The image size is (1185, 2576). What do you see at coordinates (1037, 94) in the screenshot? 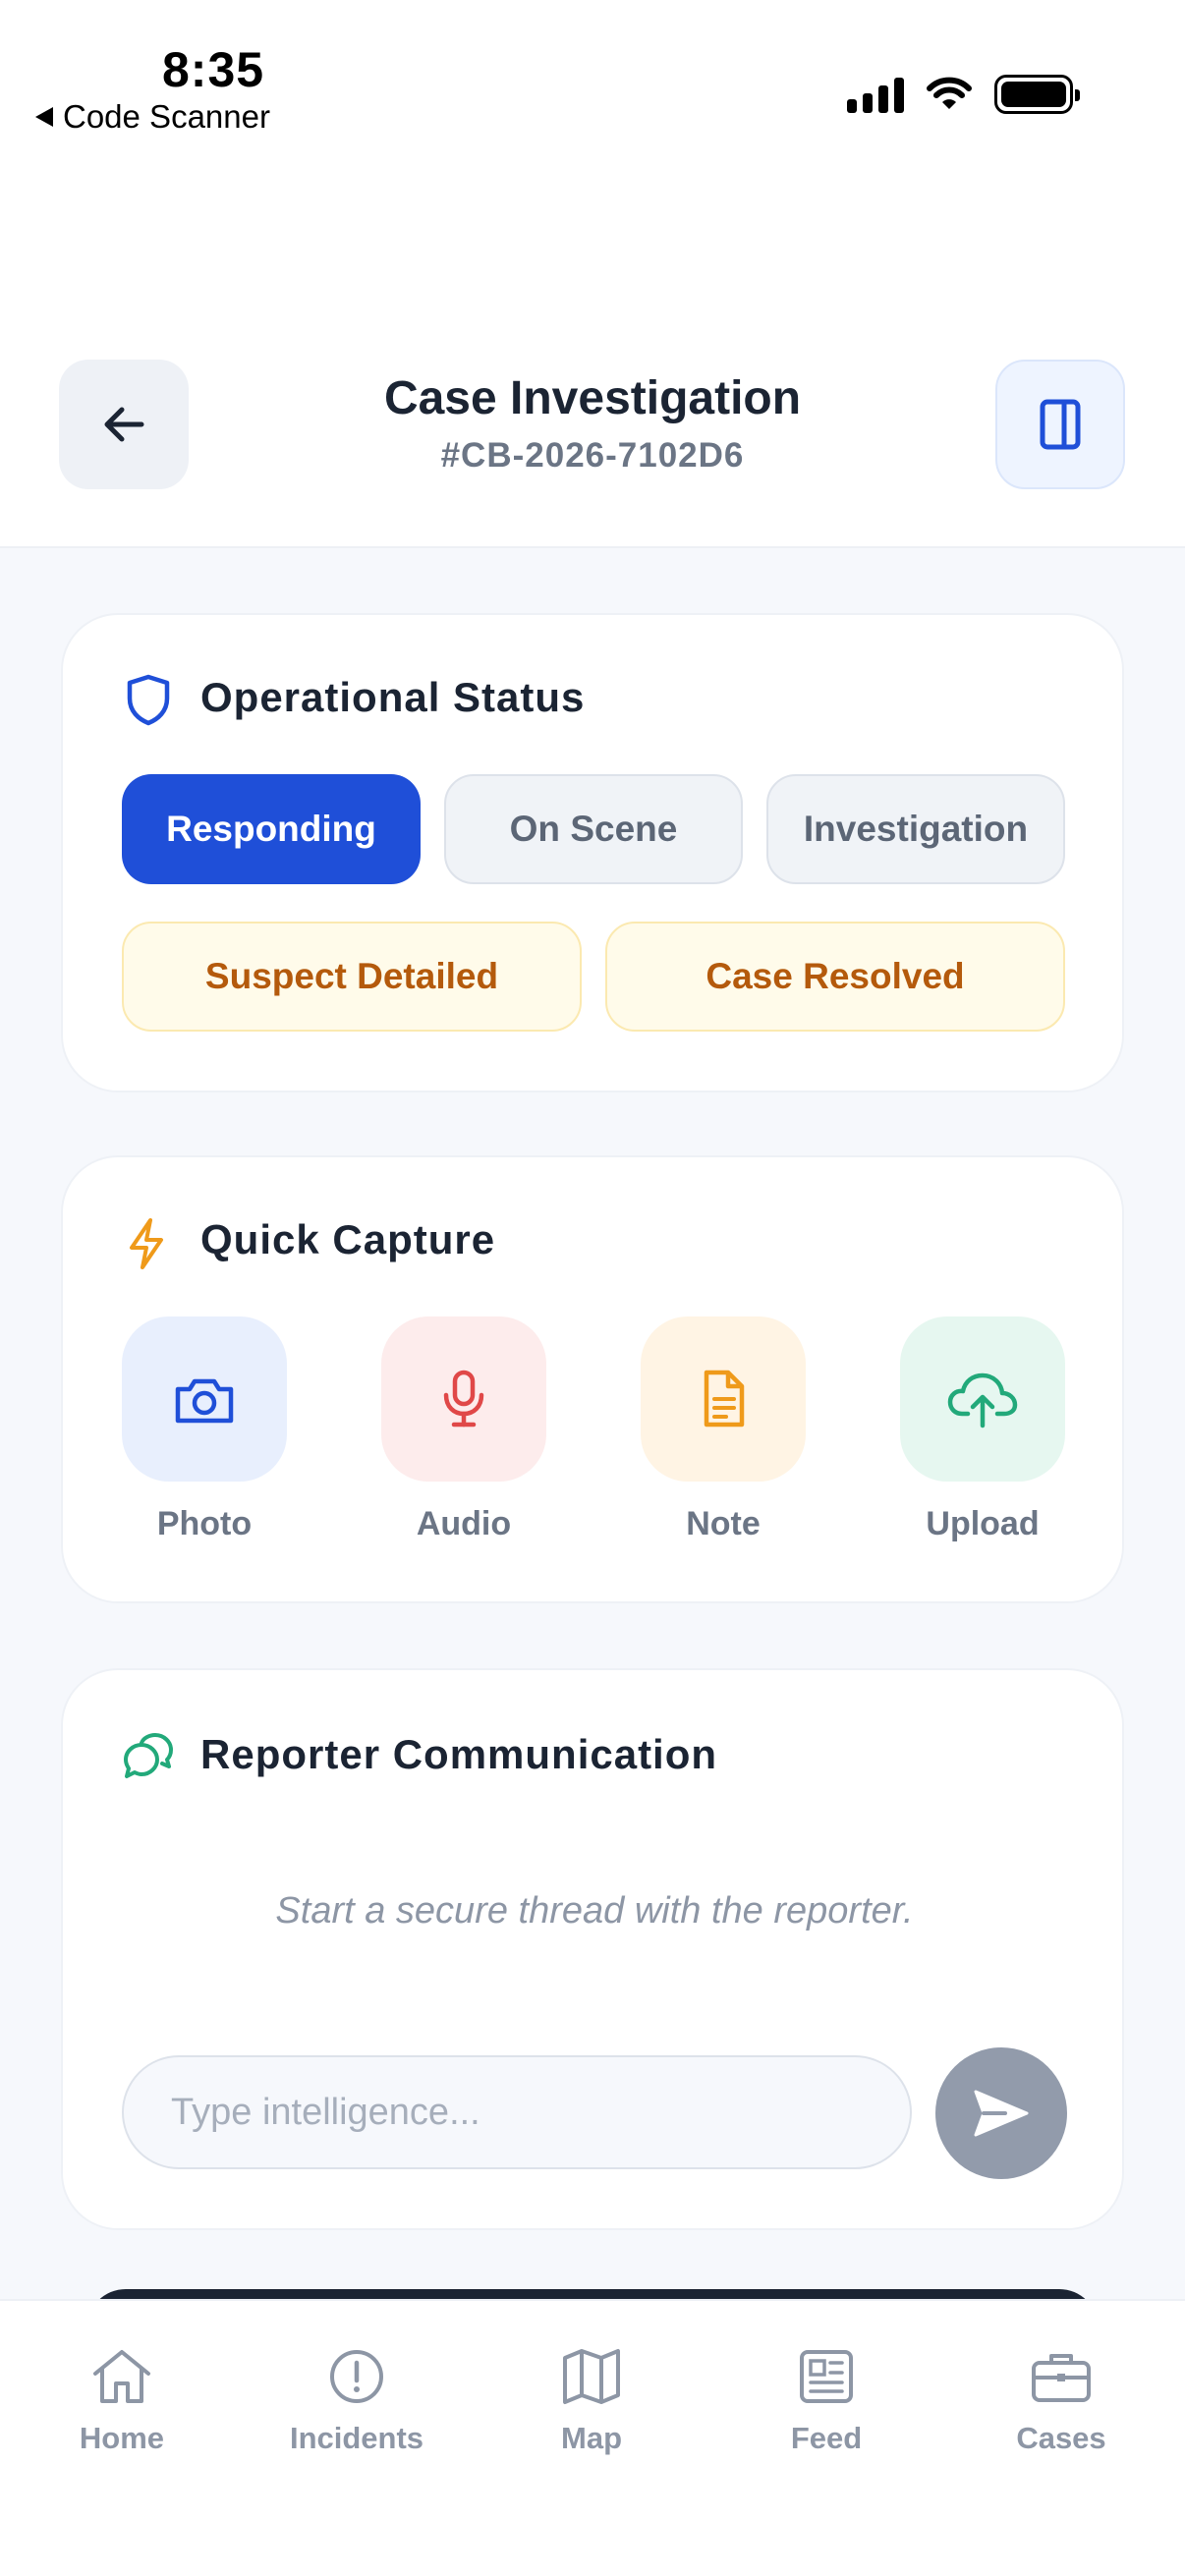
I see `battery-icon` at bounding box center [1037, 94].